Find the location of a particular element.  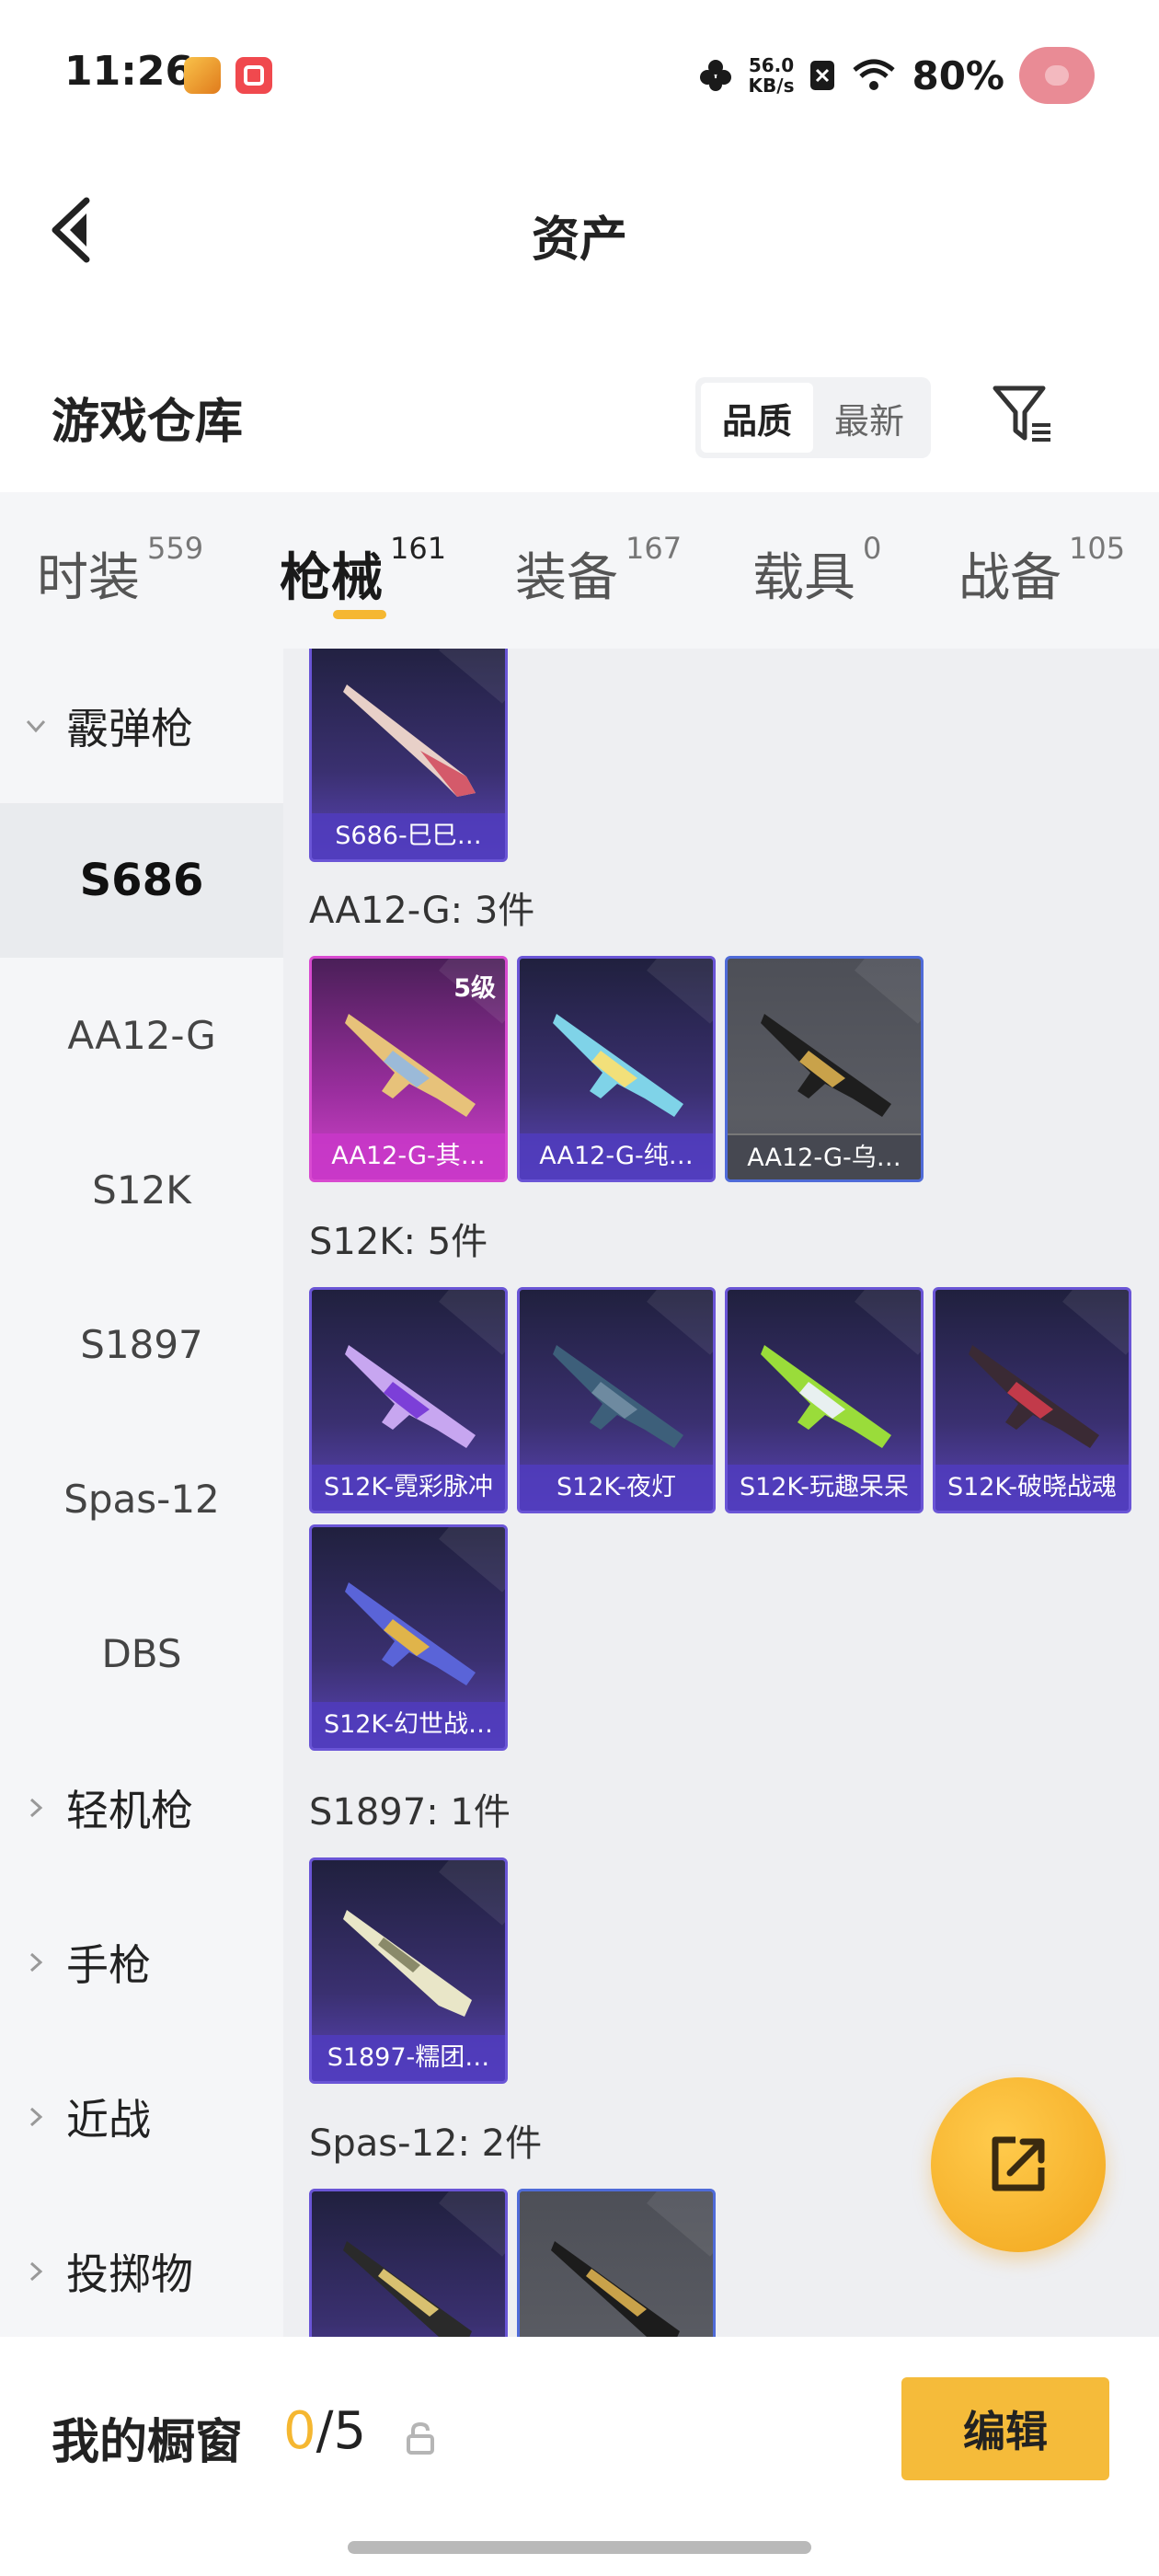

sidebar-item-s1897: S1897 is located at coordinates (141, 1344).